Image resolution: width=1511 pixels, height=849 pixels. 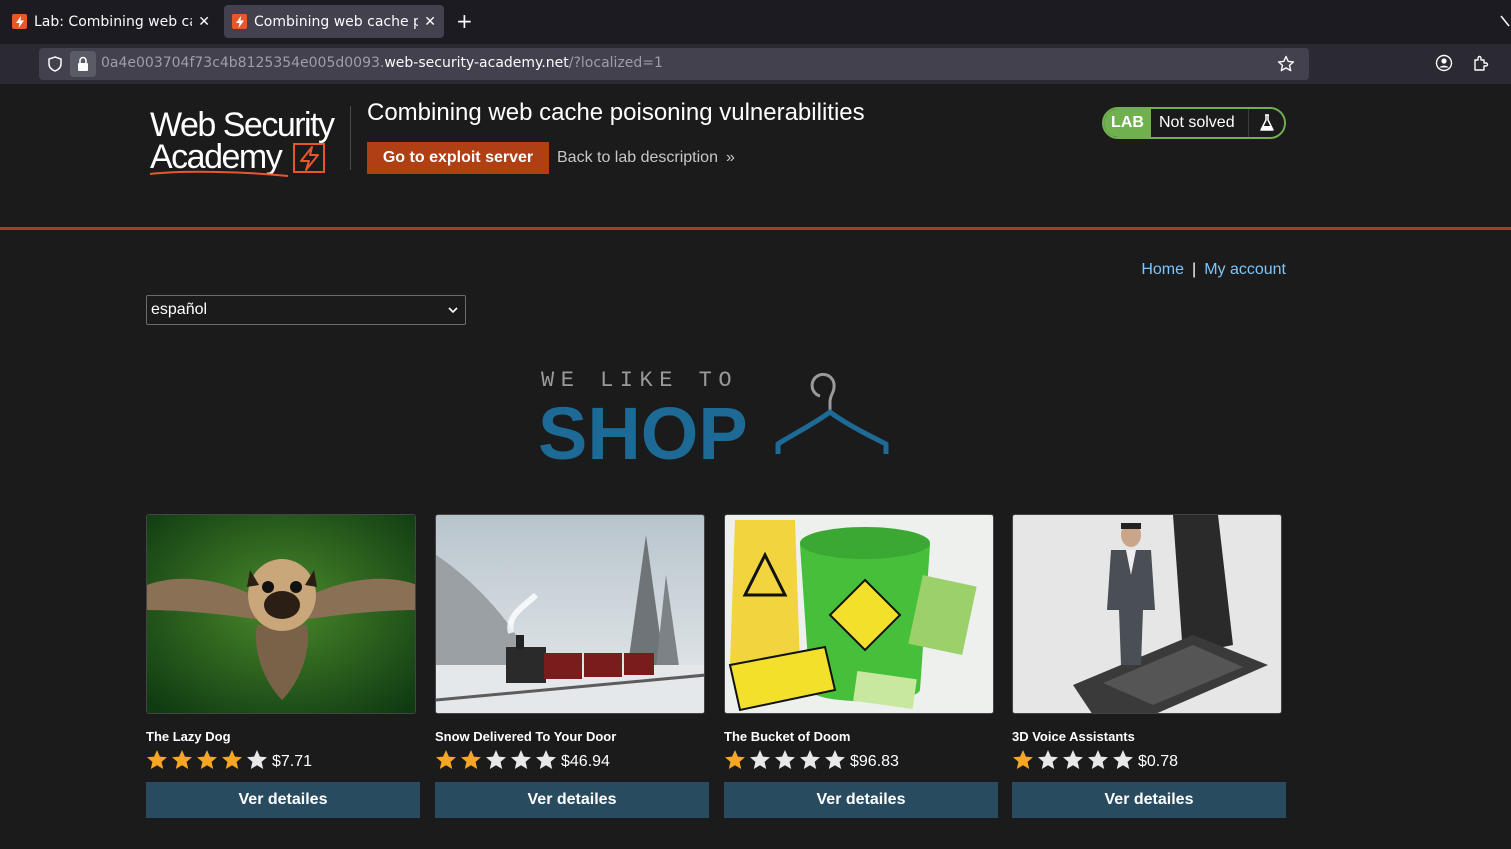 I want to click on extensions-icon, so click(x=1481, y=63).